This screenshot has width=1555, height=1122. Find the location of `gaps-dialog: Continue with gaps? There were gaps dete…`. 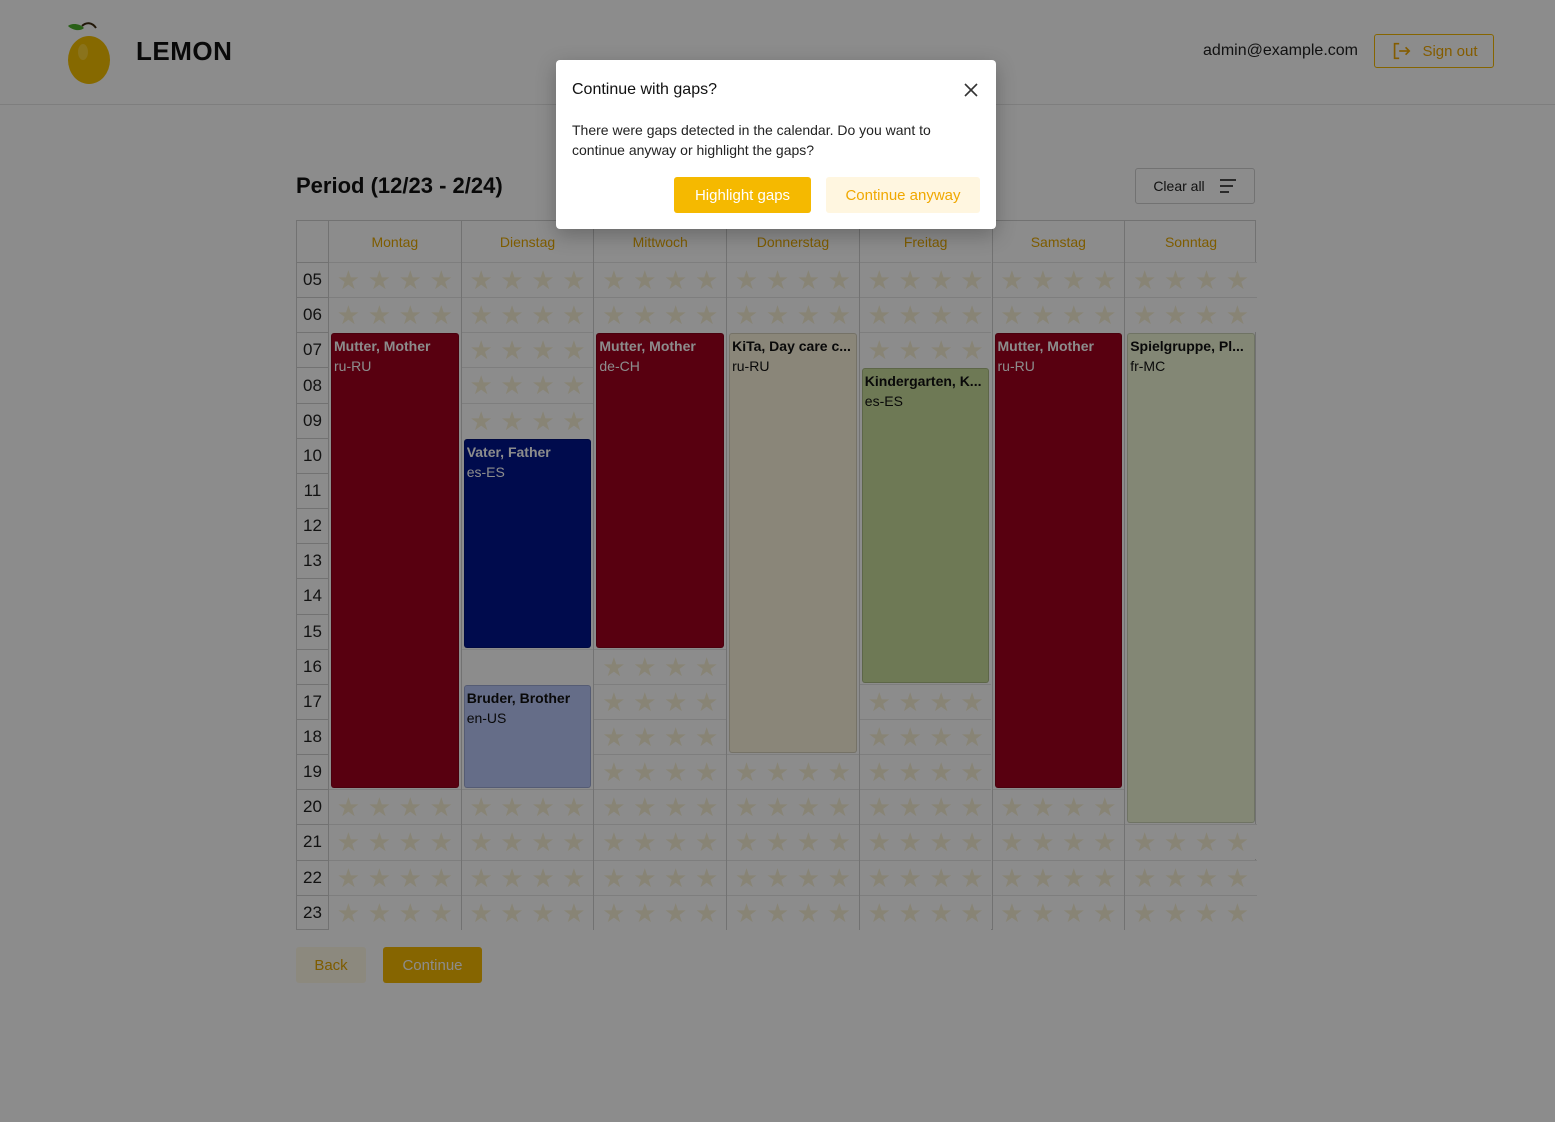

gaps-dialog: Continue with gaps? There were gaps dete… is located at coordinates (776, 144).